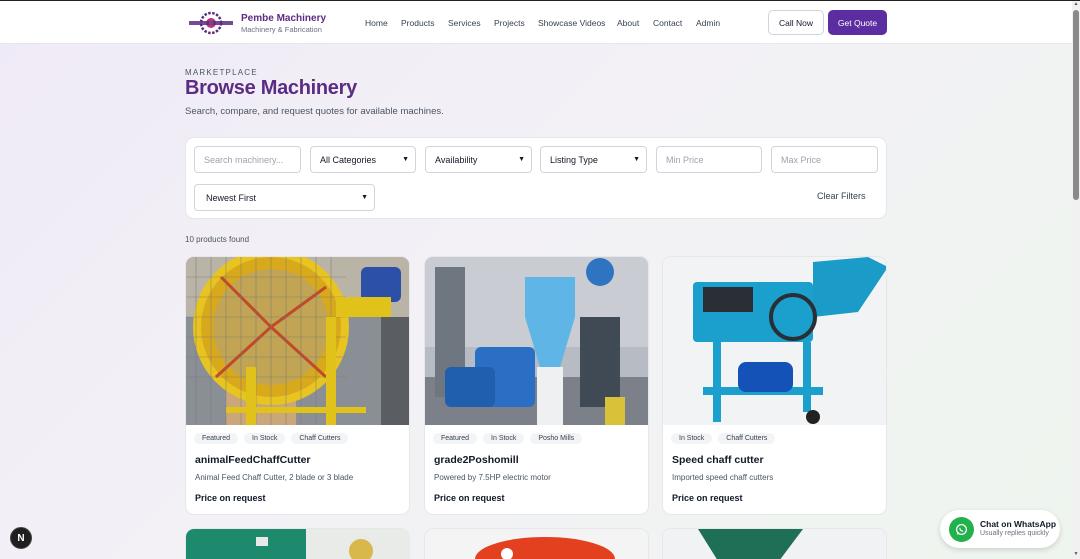 This screenshot has height=559, width=1080. What do you see at coordinates (1076, 4) in the screenshot?
I see `scroll-up-arrow-icon: ▲` at bounding box center [1076, 4].